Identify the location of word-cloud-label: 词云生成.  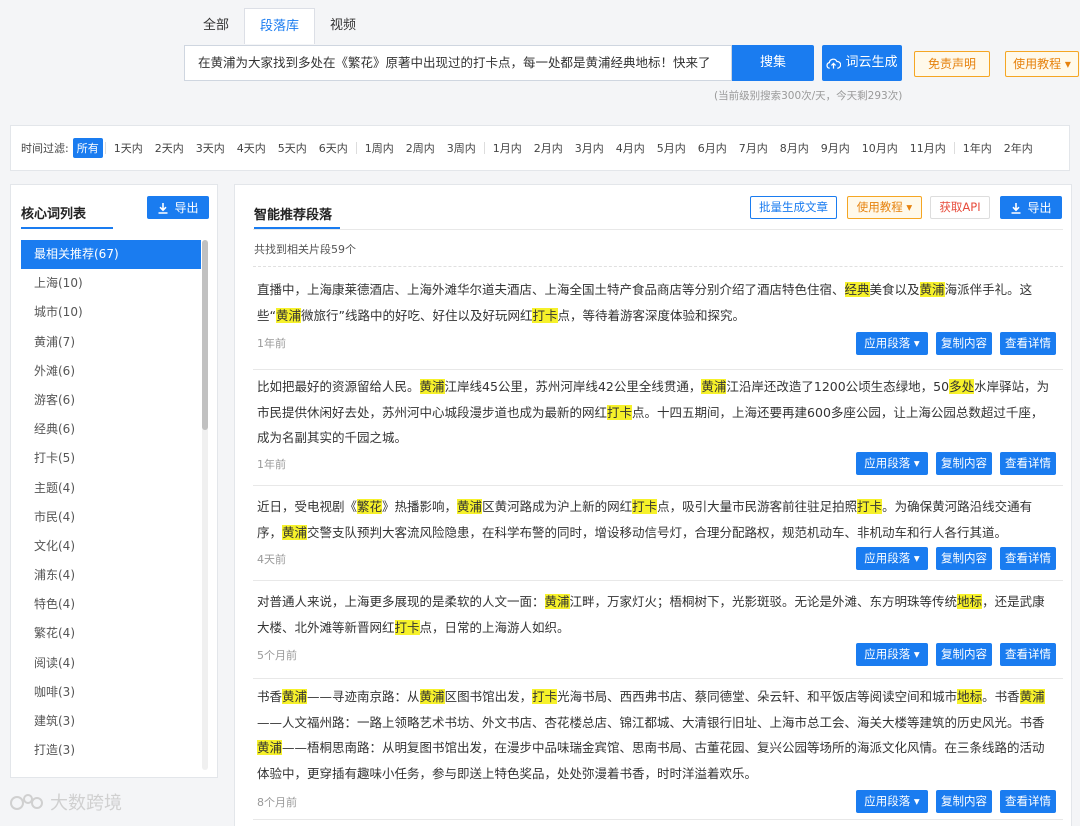
(871, 62).